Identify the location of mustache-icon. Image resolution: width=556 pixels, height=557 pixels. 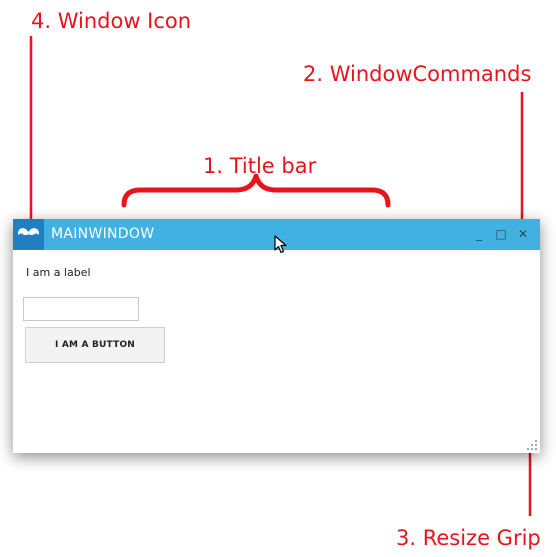
(28, 232).